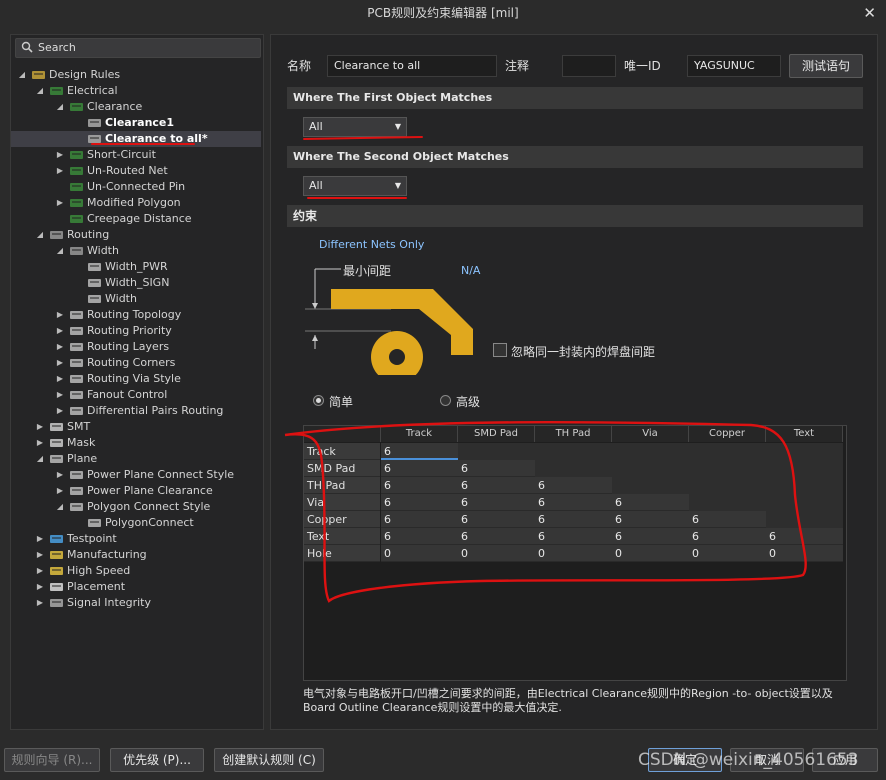 This screenshot has height=780, width=886. What do you see at coordinates (121, 298) in the screenshot?
I see `tree-item-label: Width` at bounding box center [121, 298].